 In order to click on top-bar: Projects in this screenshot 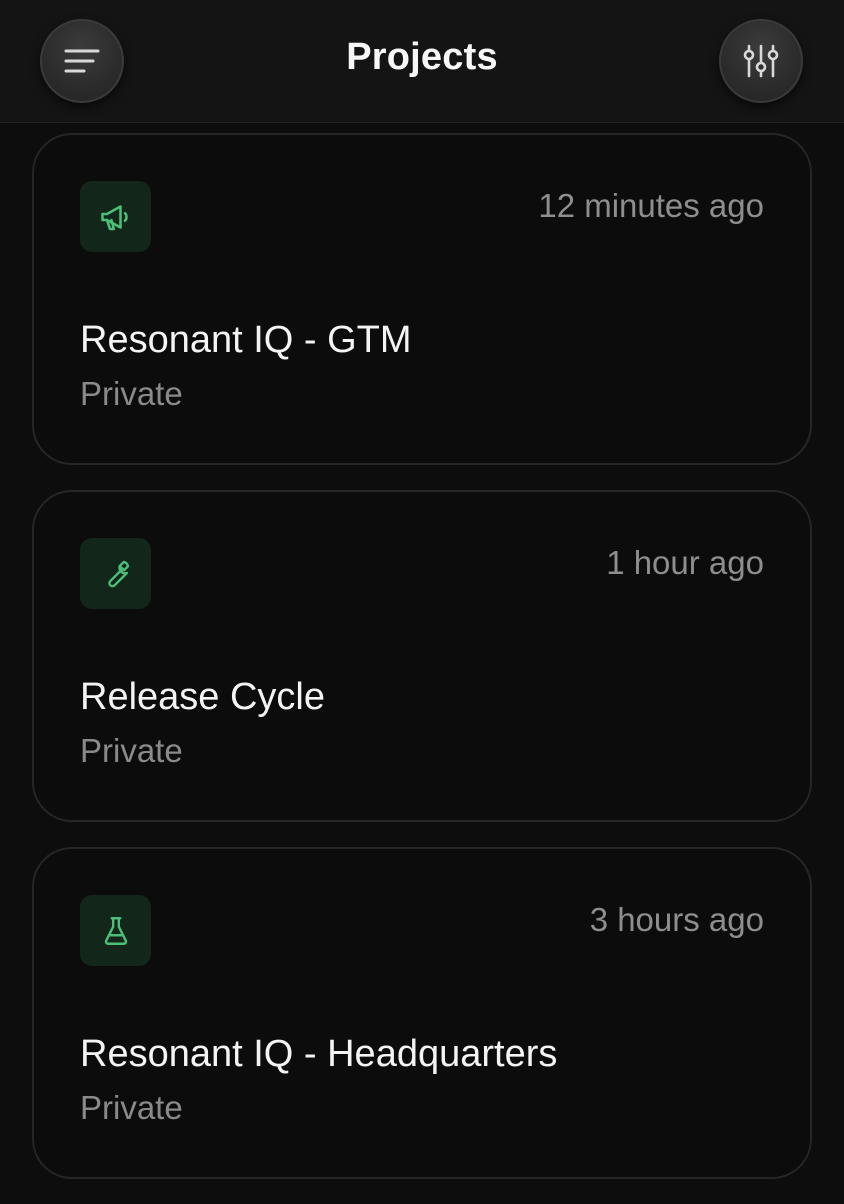, I will do `click(422, 61)`.